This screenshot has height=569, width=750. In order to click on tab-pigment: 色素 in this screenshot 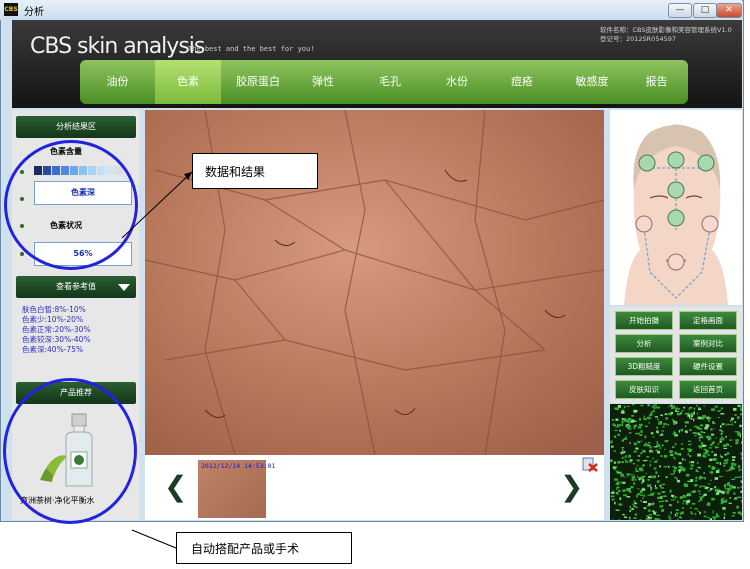, I will do `click(188, 82)`.